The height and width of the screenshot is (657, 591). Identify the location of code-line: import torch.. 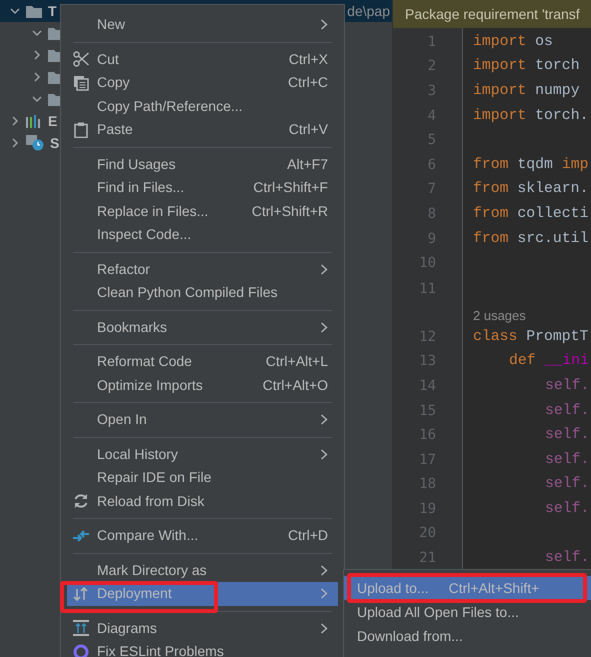
(531, 116).